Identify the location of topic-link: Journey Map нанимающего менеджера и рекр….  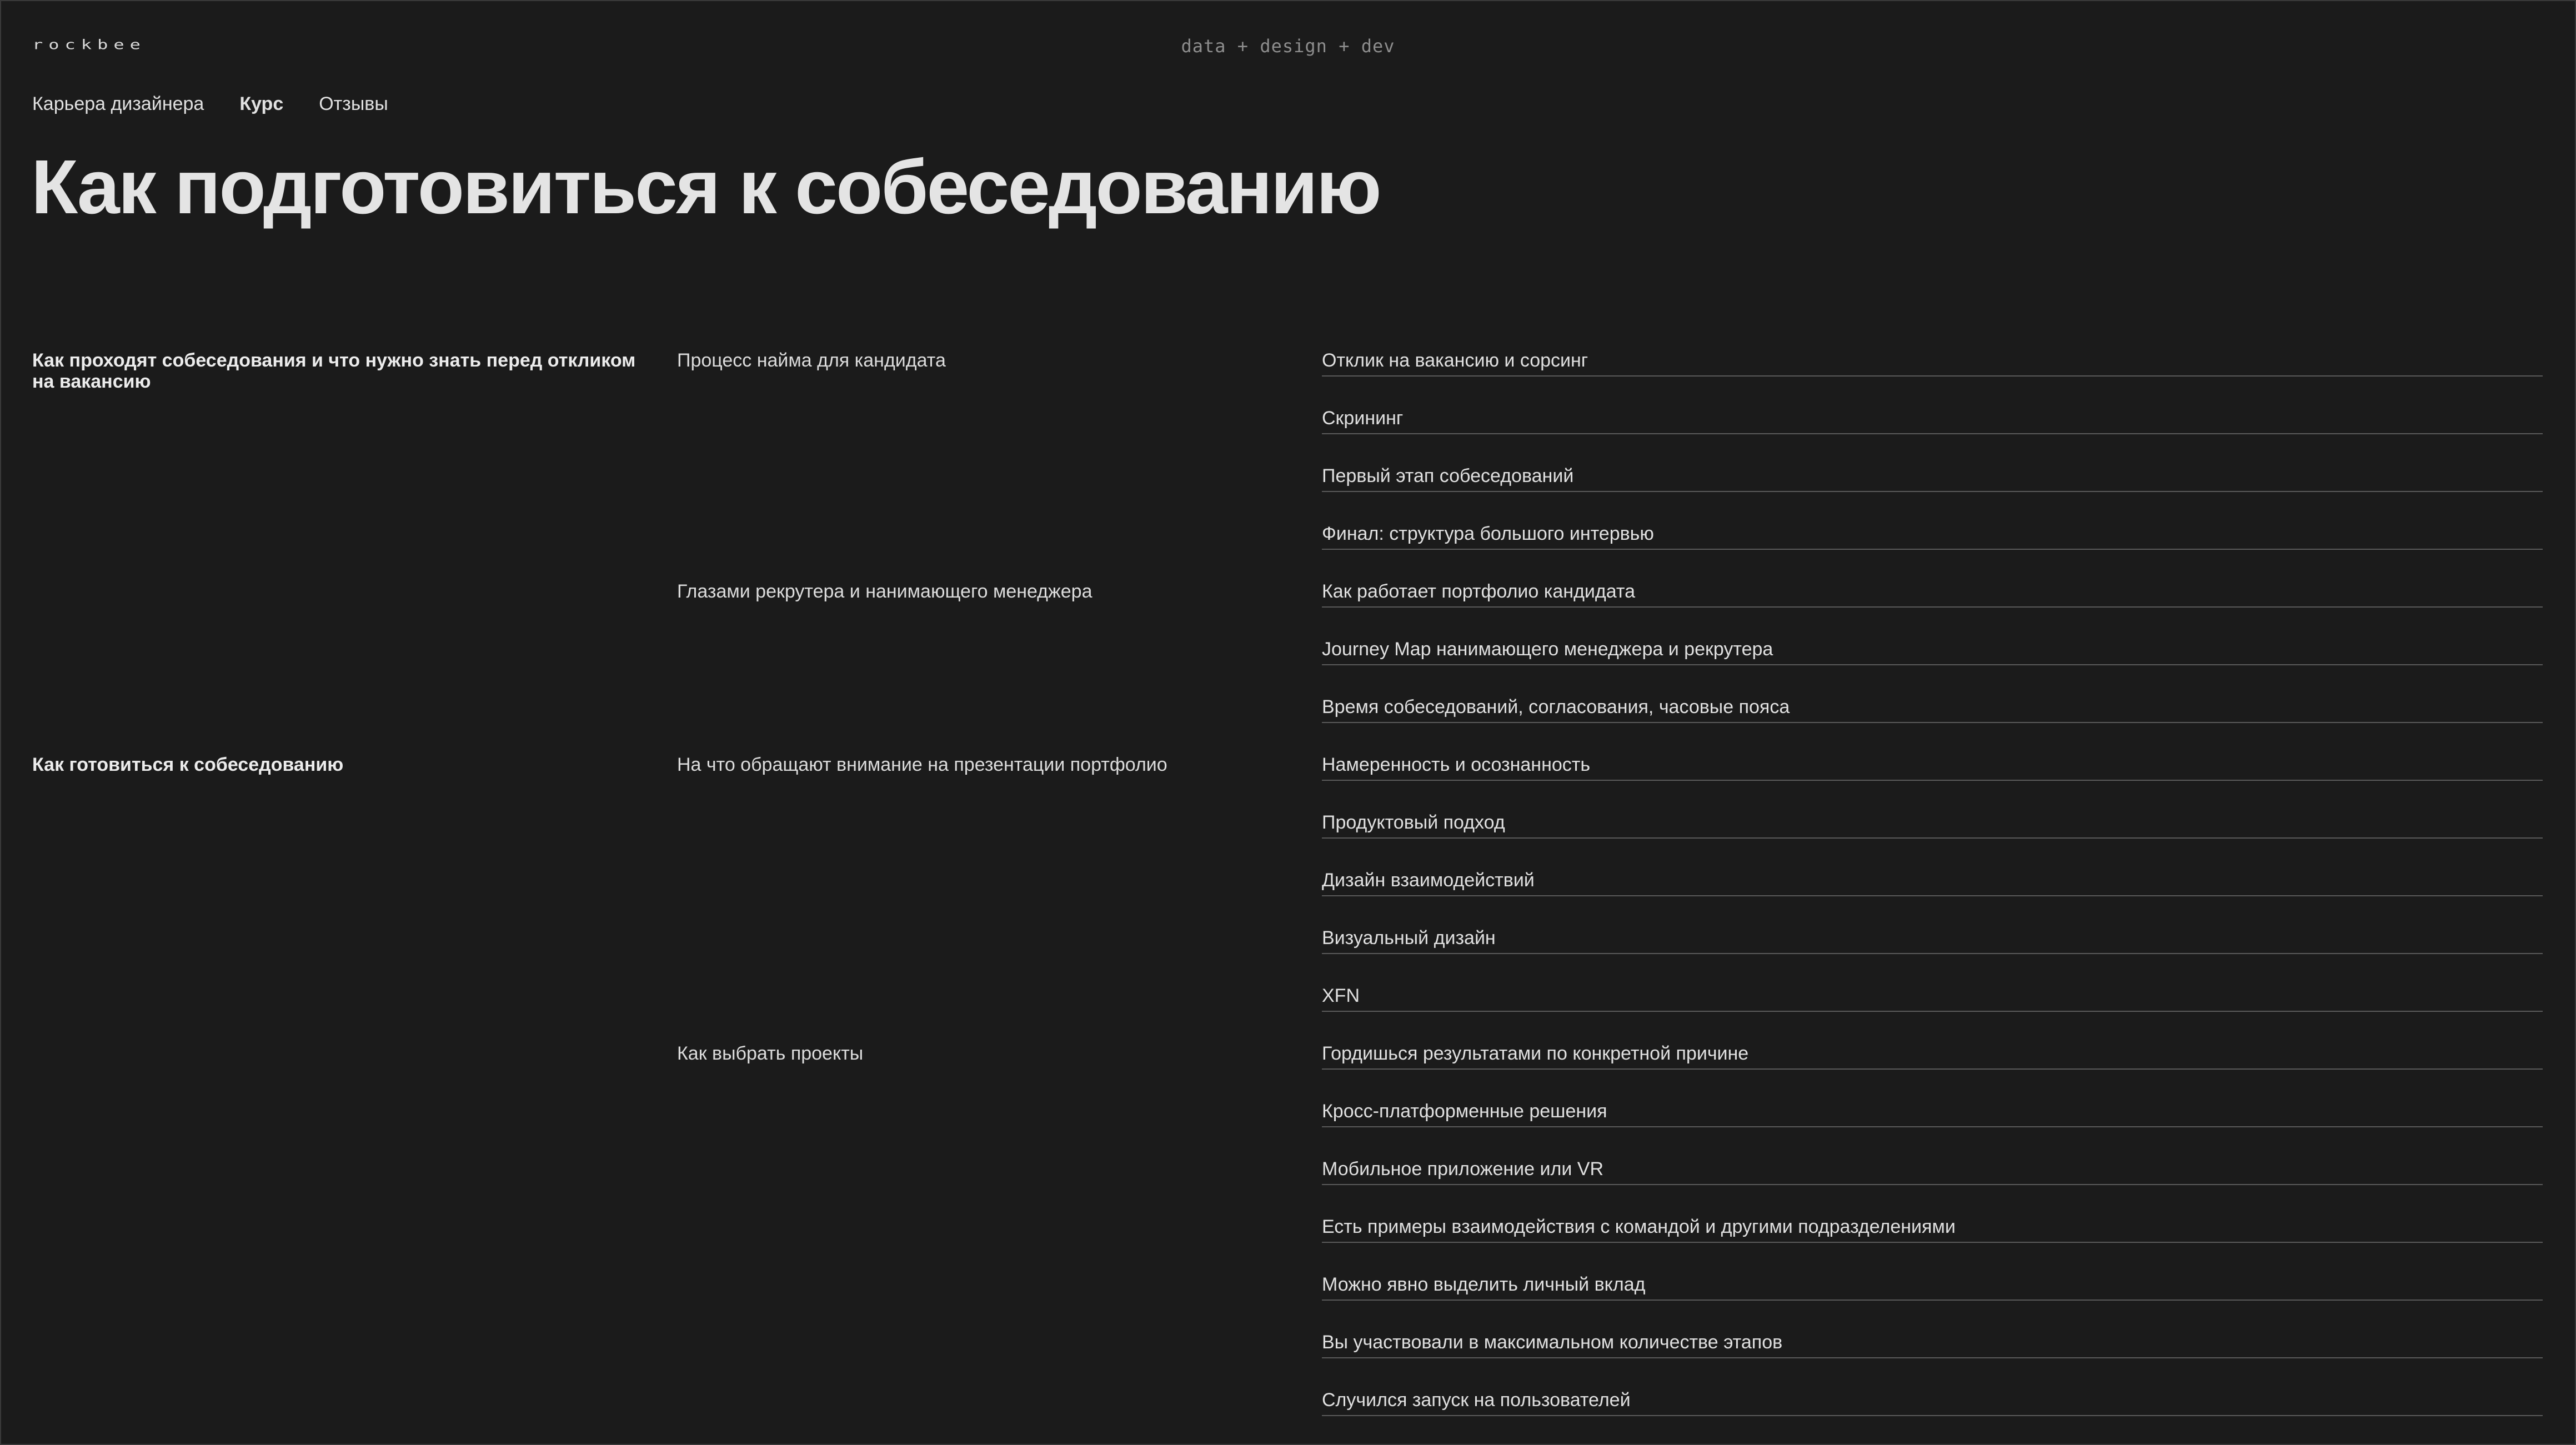
(1933, 652).